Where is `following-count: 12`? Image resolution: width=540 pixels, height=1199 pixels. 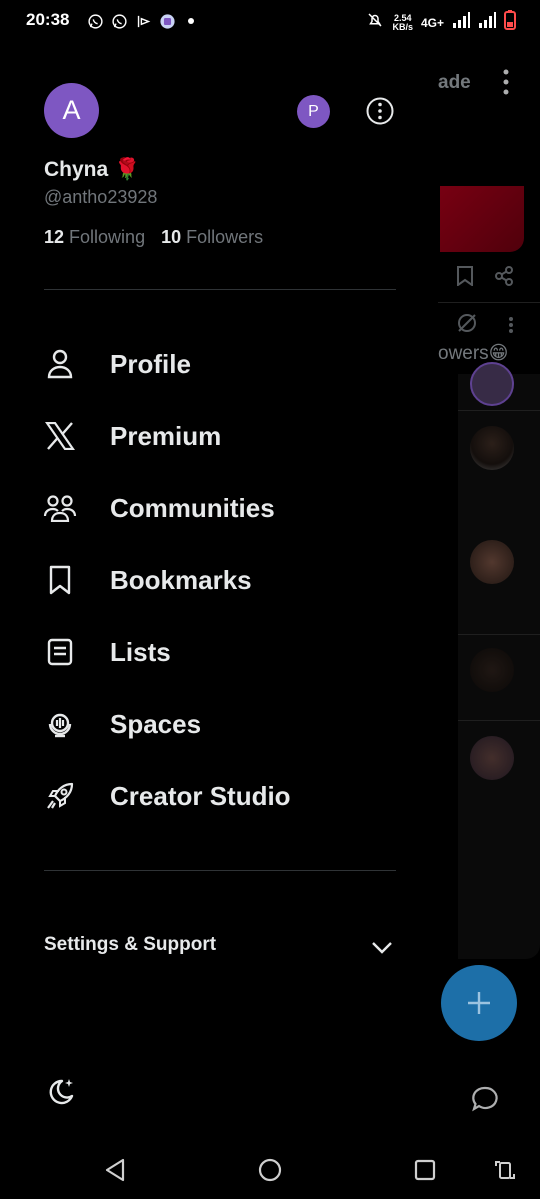
following-count: 12 is located at coordinates (54, 237).